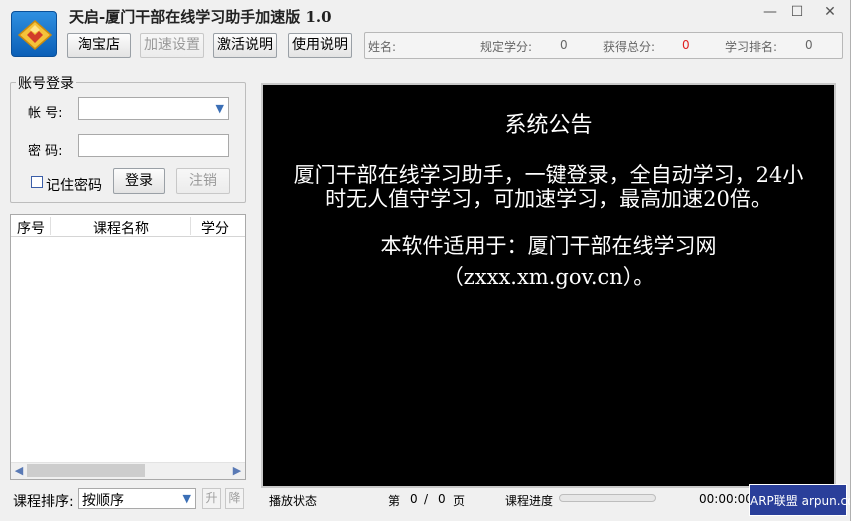  Describe the element at coordinates (564, 45) in the screenshot. I see `required-credits-value: 0` at that location.